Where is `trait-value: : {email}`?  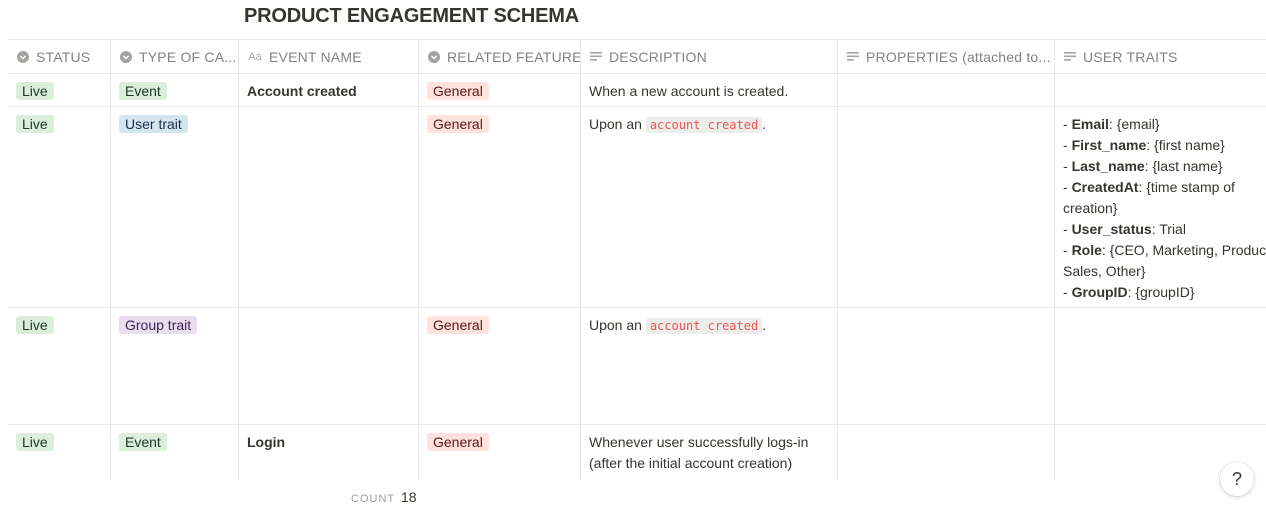
trait-value: : {email} is located at coordinates (1134, 124).